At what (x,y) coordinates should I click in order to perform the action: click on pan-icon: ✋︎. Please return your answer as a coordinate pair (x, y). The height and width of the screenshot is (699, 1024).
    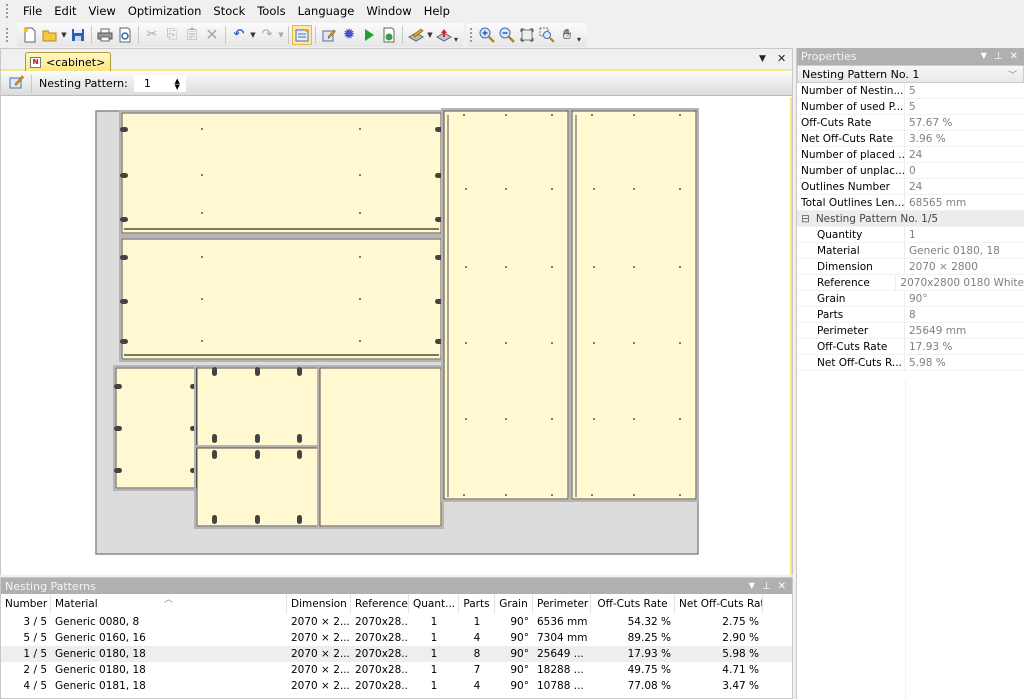
    Looking at the image, I should click on (567, 35).